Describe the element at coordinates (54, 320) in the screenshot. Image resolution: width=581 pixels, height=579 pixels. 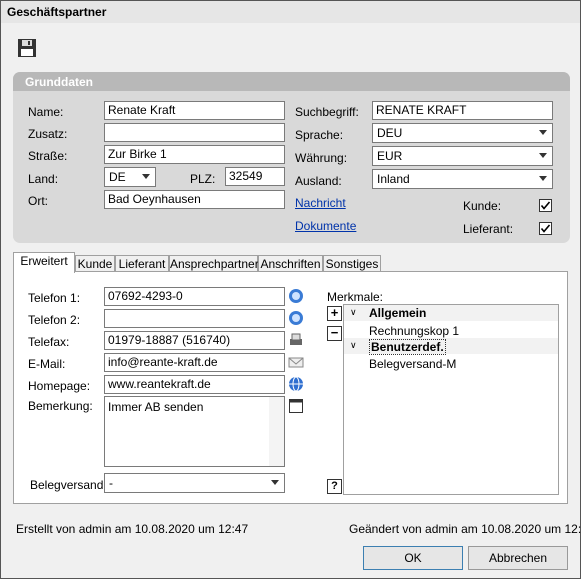
I see `telefon2-label: Telefon 2:` at that location.